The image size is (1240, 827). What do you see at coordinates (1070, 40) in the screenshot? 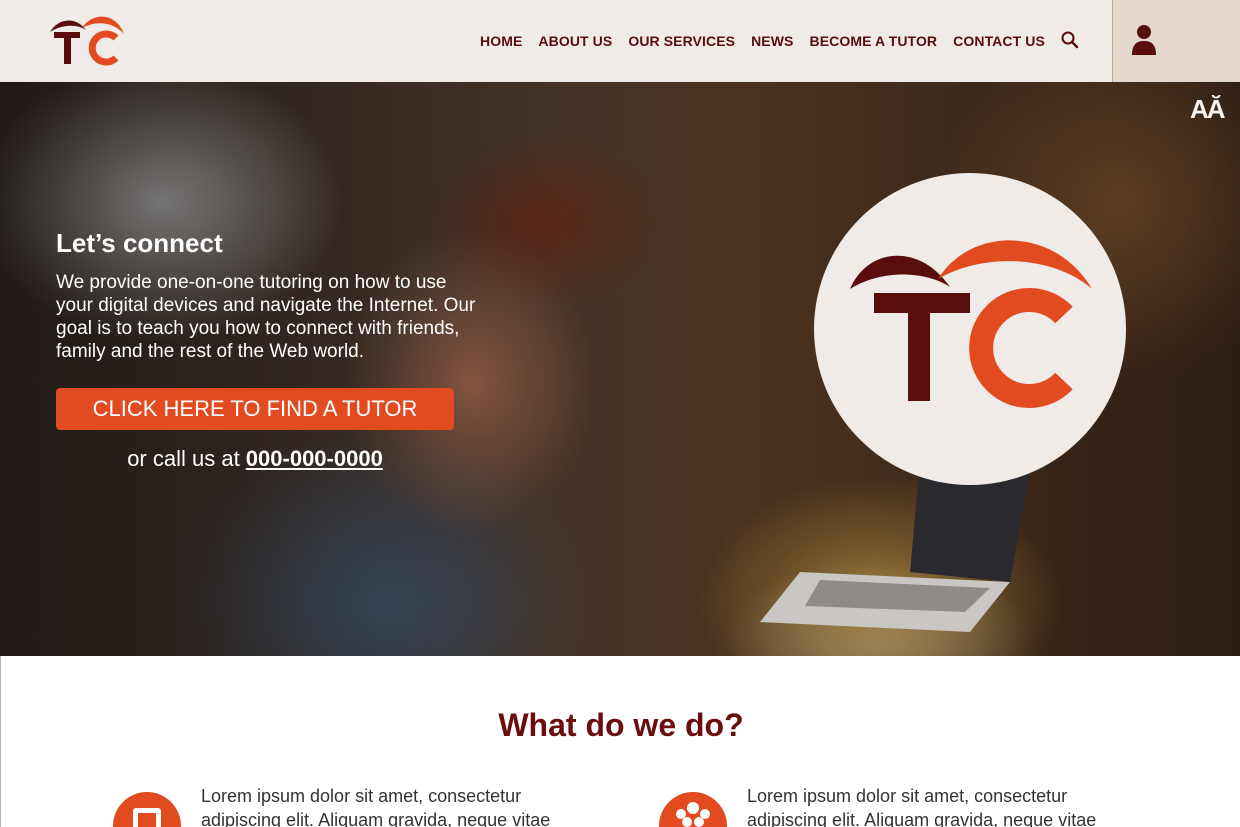
I see `search-icon` at bounding box center [1070, 40].